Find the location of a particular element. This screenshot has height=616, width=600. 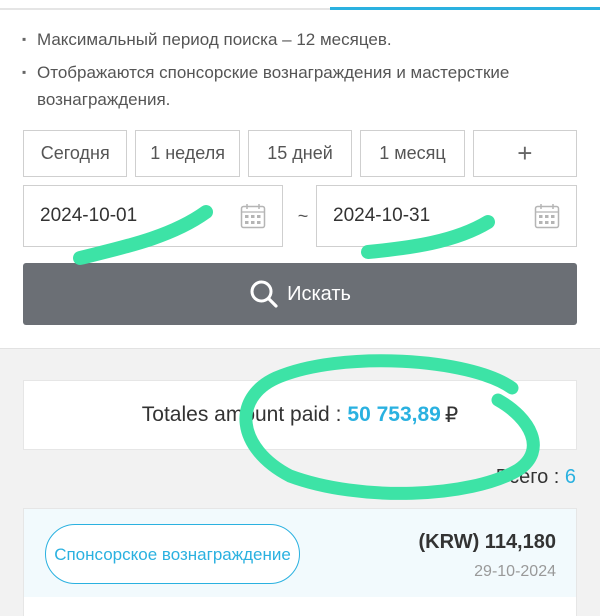

period-week-button: 1 неделя is located at coordinates (187, 153).